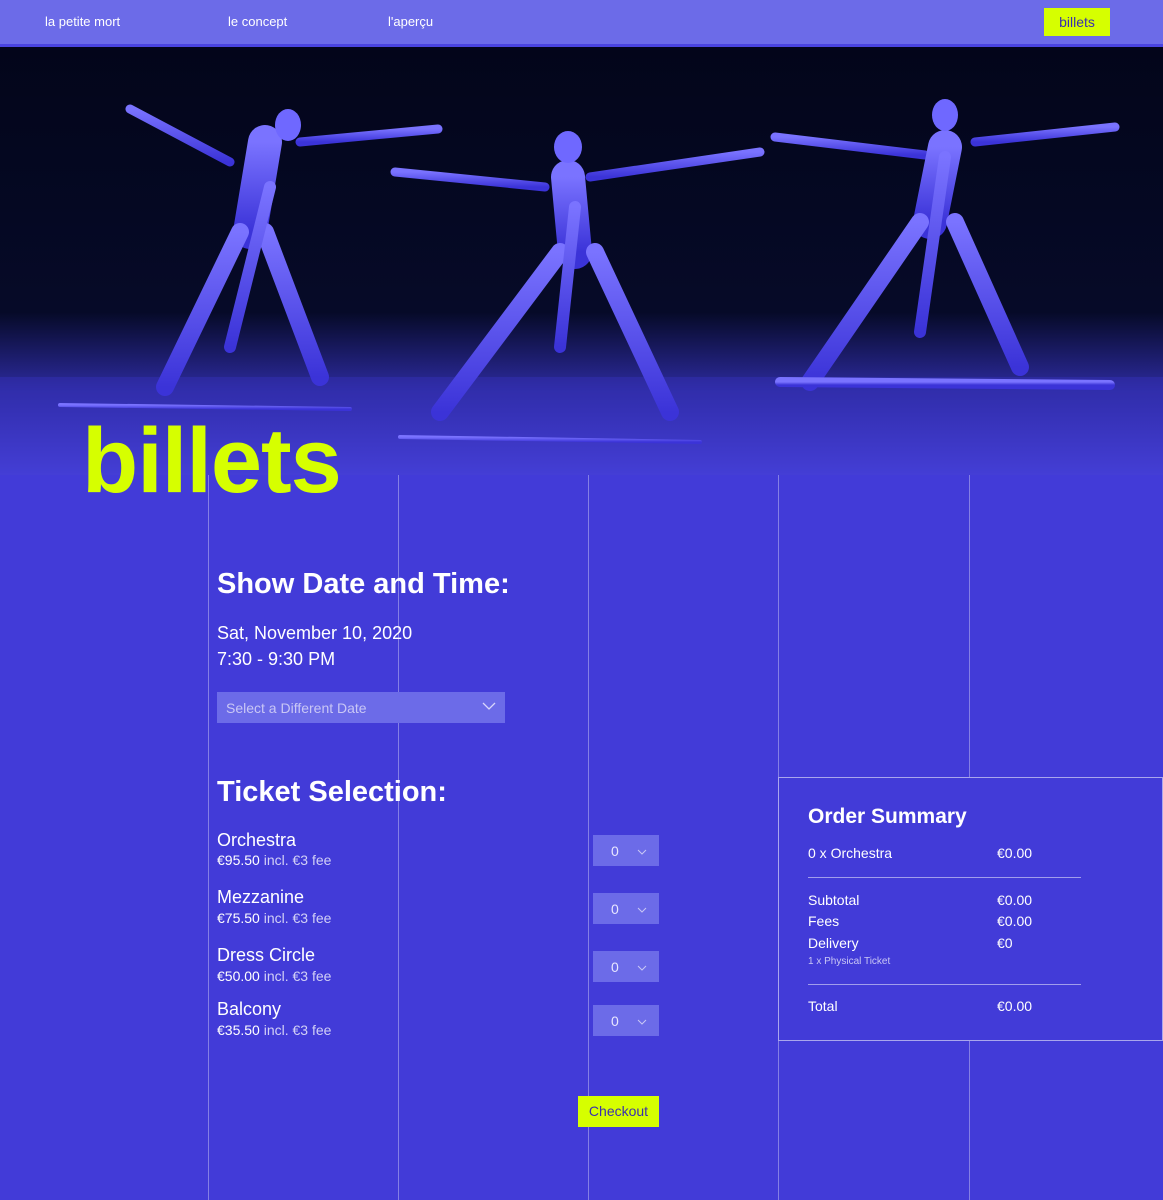 This screenshot has width=1163, height=1200. What do you see at coordinates (332, 792) in the screenshot?
I see `ticket-selection-heading: Ticket Selection:` at bounding box center [332, 792].